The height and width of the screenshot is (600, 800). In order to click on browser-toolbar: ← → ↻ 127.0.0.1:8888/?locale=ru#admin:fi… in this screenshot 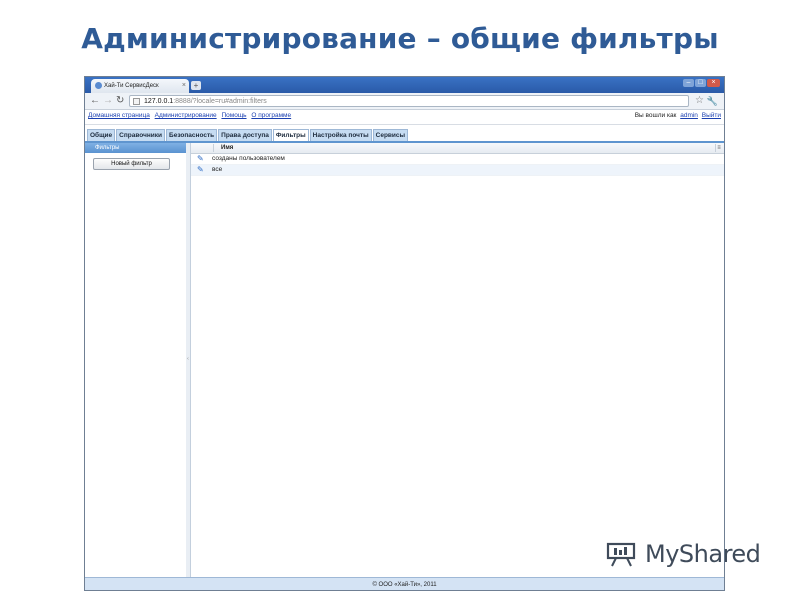, I will do `click(404, 101)`.